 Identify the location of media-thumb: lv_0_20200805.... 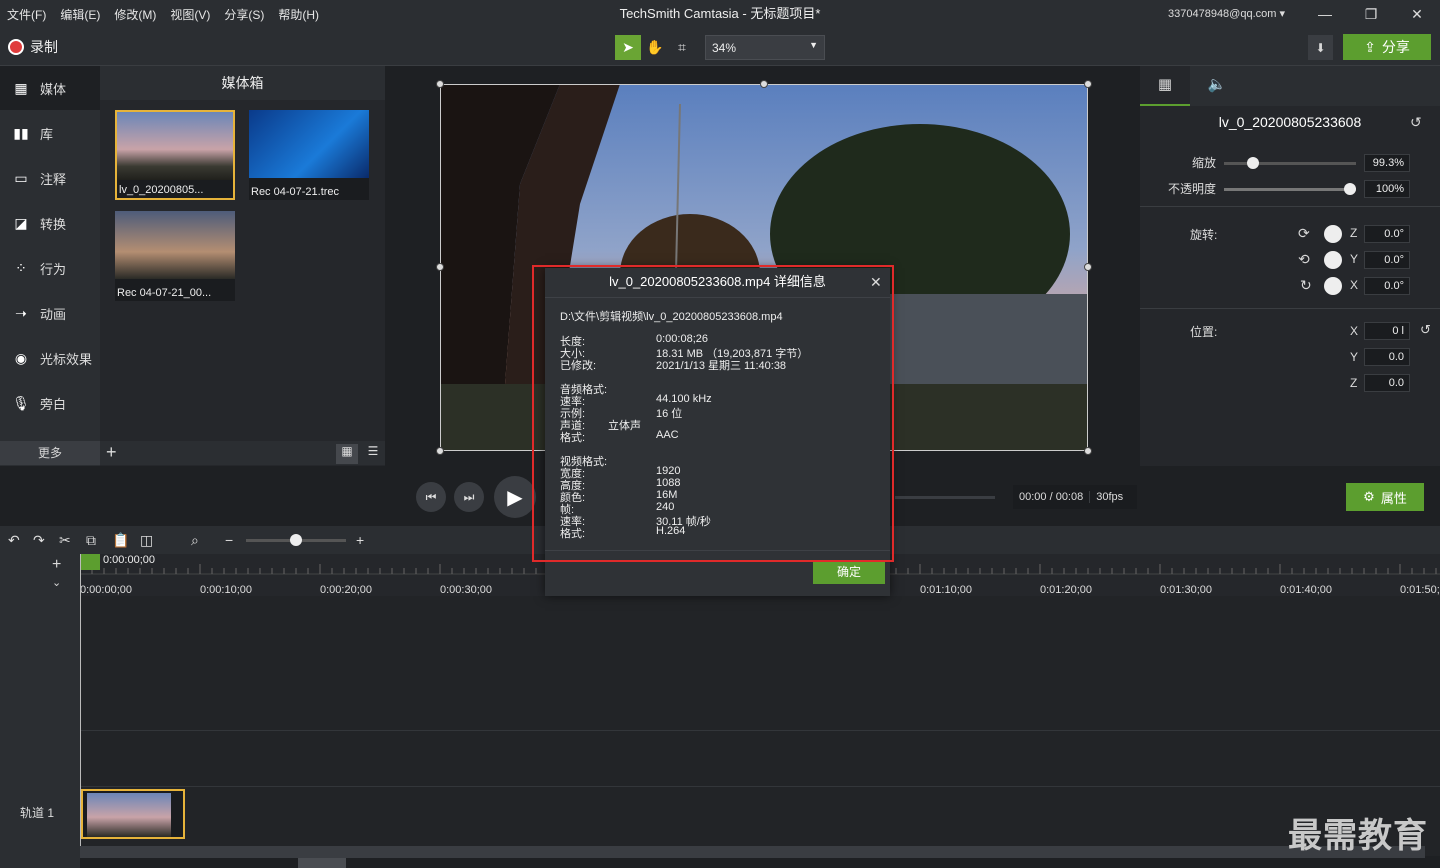
(175, 155).